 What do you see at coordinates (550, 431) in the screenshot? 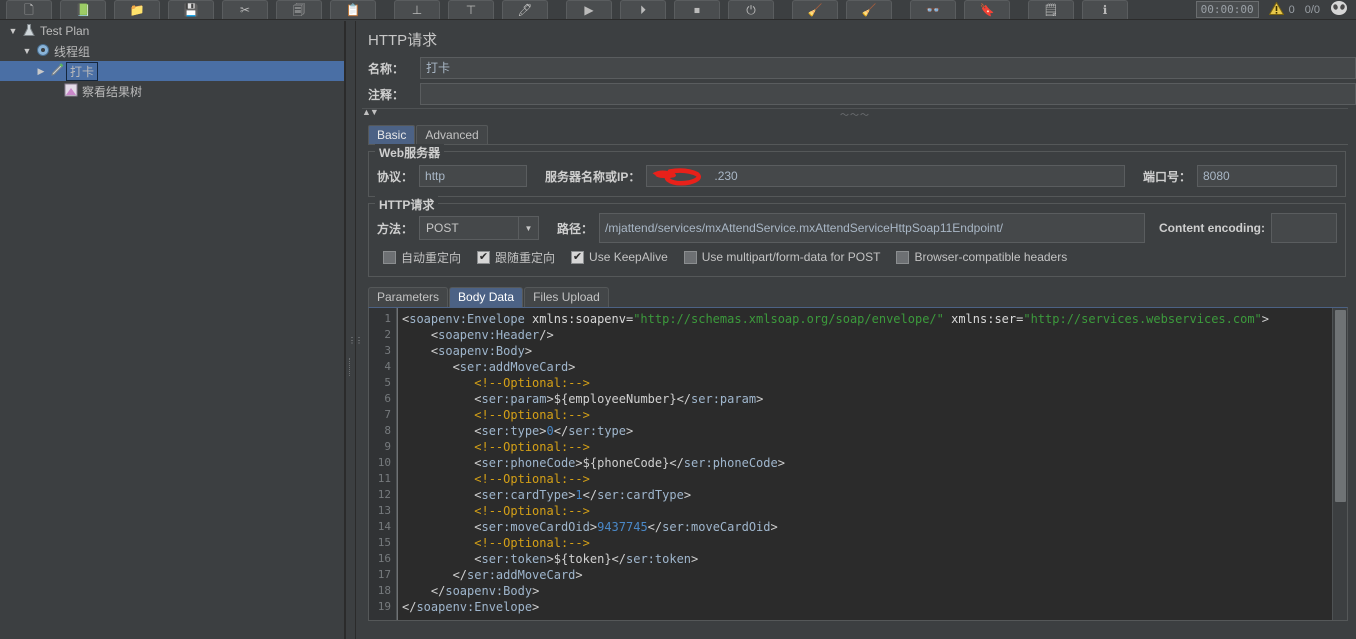
I see `code-token-num: 0` at bounding box center [550, 431].